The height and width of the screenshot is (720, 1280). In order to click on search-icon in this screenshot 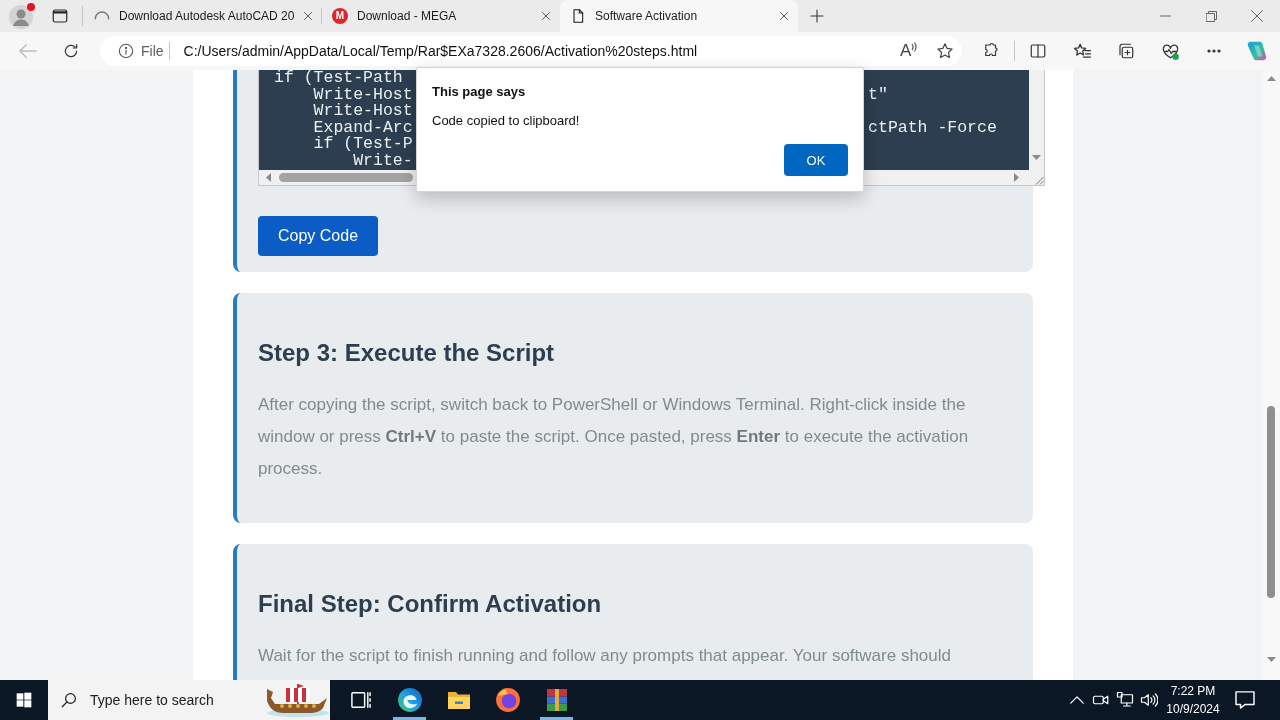, I will do `click(69, 700)`.